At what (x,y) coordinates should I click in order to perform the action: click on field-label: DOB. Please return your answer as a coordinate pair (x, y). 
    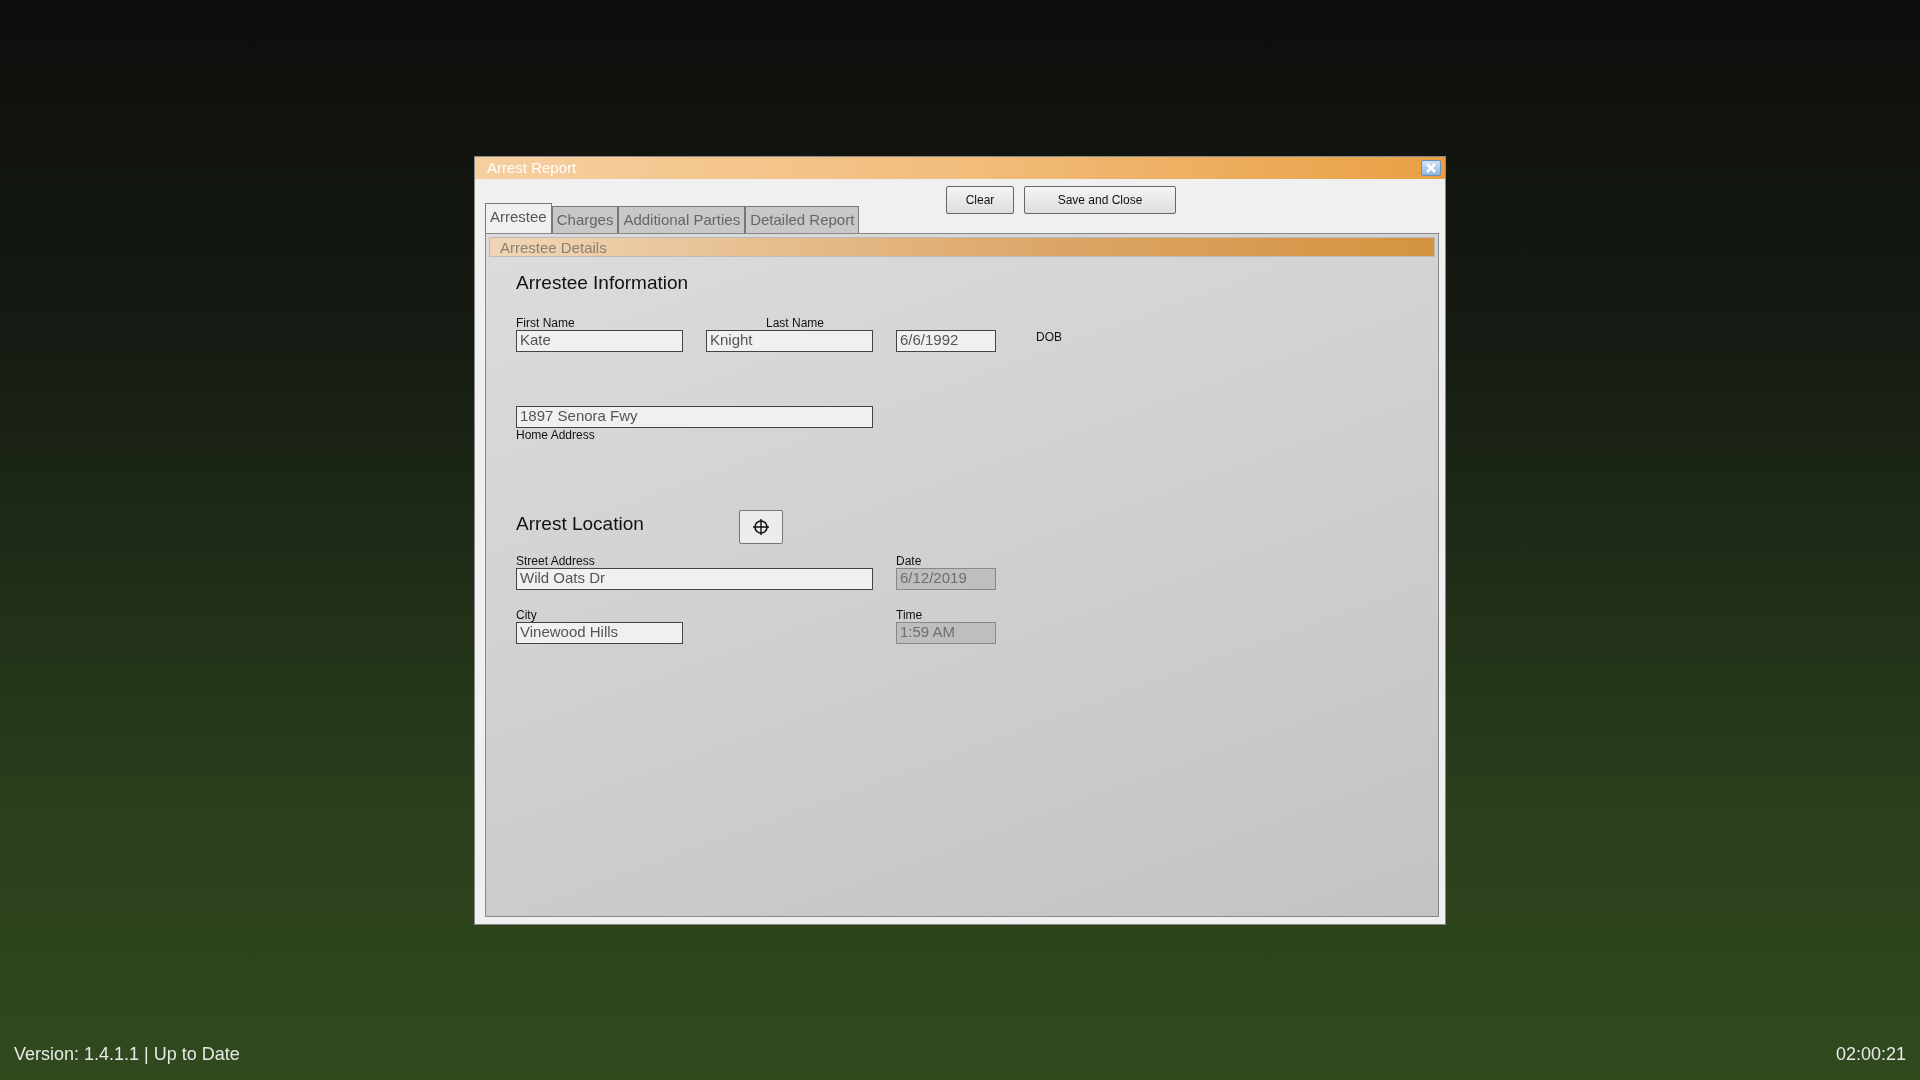
    Looking at the image, I should click on (1049, 337).